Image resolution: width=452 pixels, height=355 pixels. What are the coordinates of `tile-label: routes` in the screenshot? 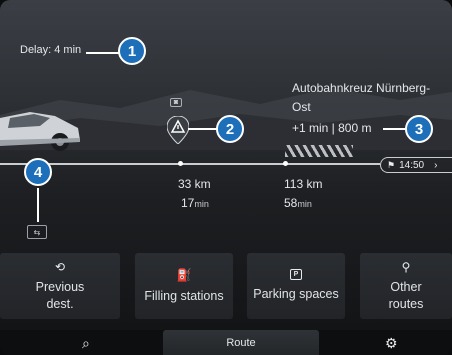 It's located at (406, 304).